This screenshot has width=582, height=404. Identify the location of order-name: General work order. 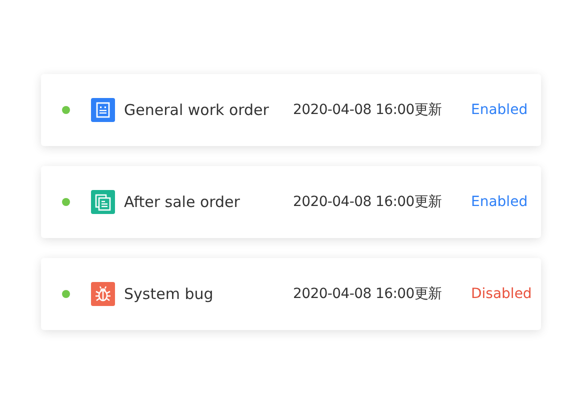
(197, 110).